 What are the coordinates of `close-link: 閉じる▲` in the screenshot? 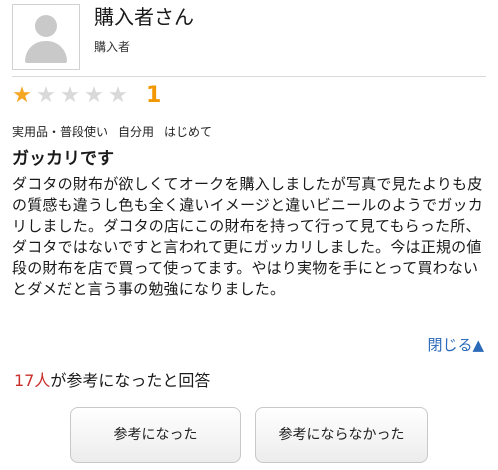 It's located at (455, 345).